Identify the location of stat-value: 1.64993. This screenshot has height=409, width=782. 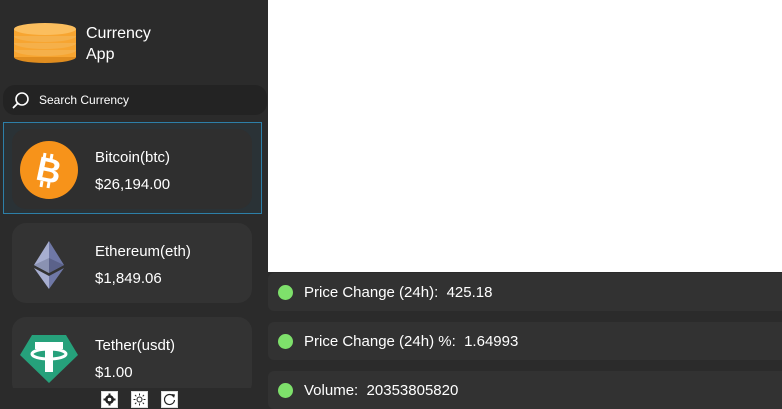
(491, 341).